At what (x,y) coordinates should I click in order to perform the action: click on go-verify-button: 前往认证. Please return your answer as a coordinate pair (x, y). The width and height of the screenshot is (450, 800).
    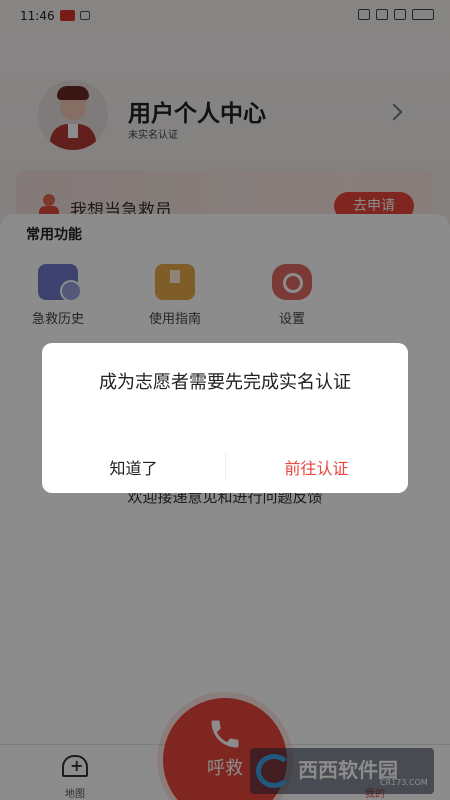
    Looking at the image, I should click on (316, 469).